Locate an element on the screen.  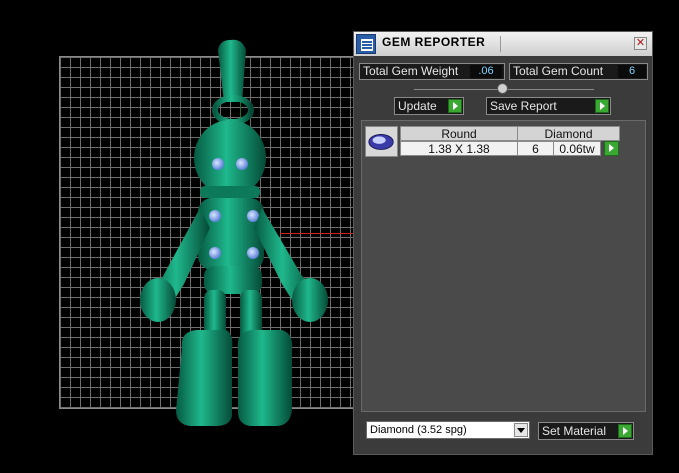
gem-weight-cell: 0.06tw is located at coordinates (577, 148).